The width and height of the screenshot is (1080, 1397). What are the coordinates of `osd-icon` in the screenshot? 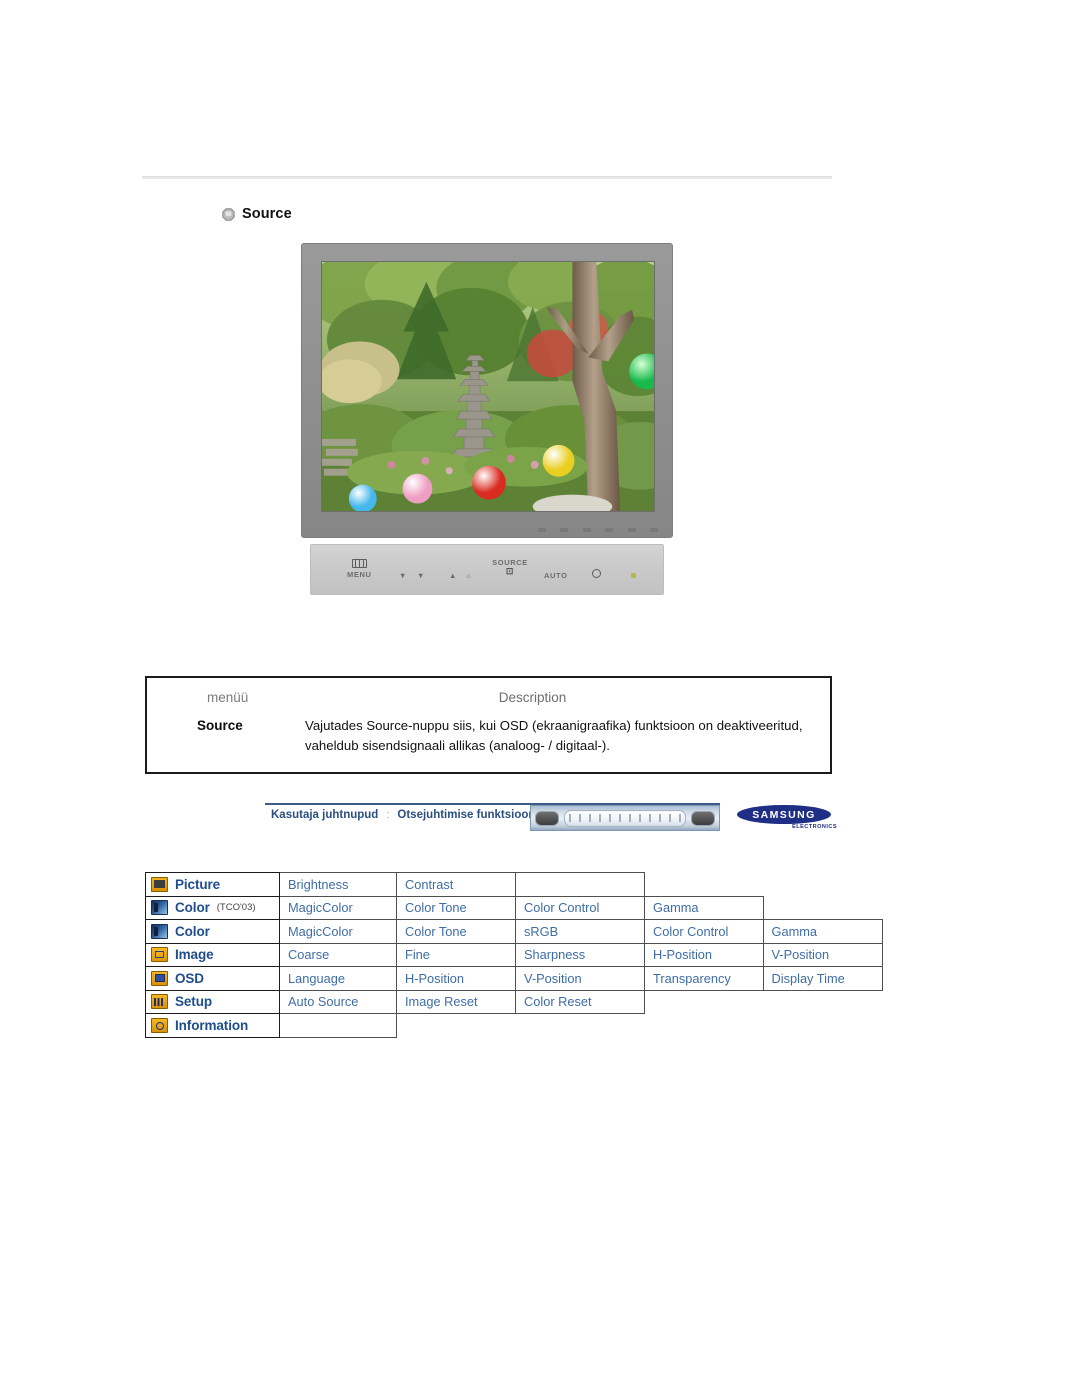 It's located at (159, 978).